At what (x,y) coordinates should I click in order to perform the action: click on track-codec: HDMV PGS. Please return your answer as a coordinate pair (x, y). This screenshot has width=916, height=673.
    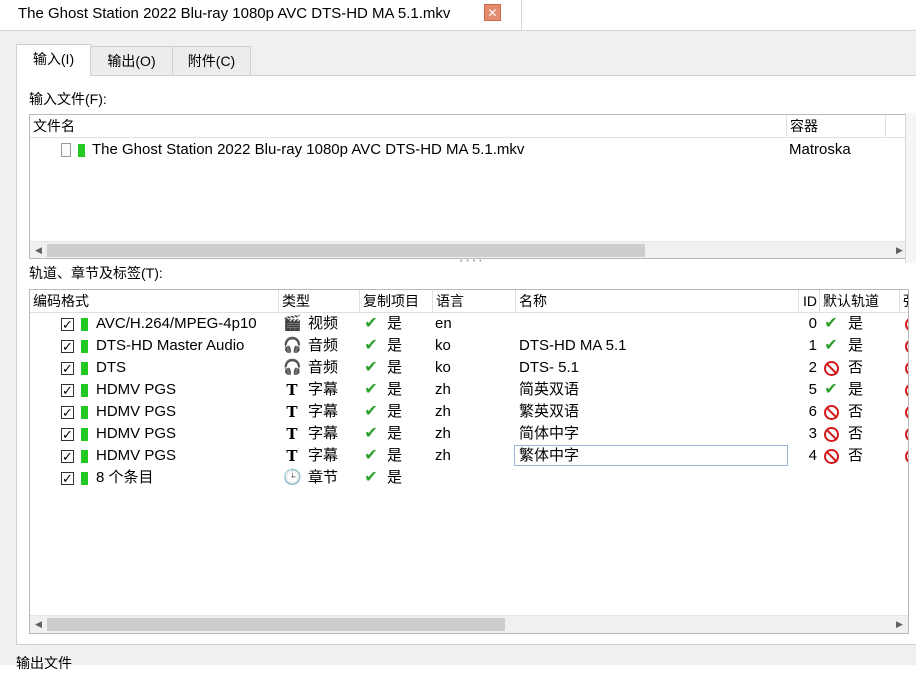
    Looking at the image, I should click on (136, 455).